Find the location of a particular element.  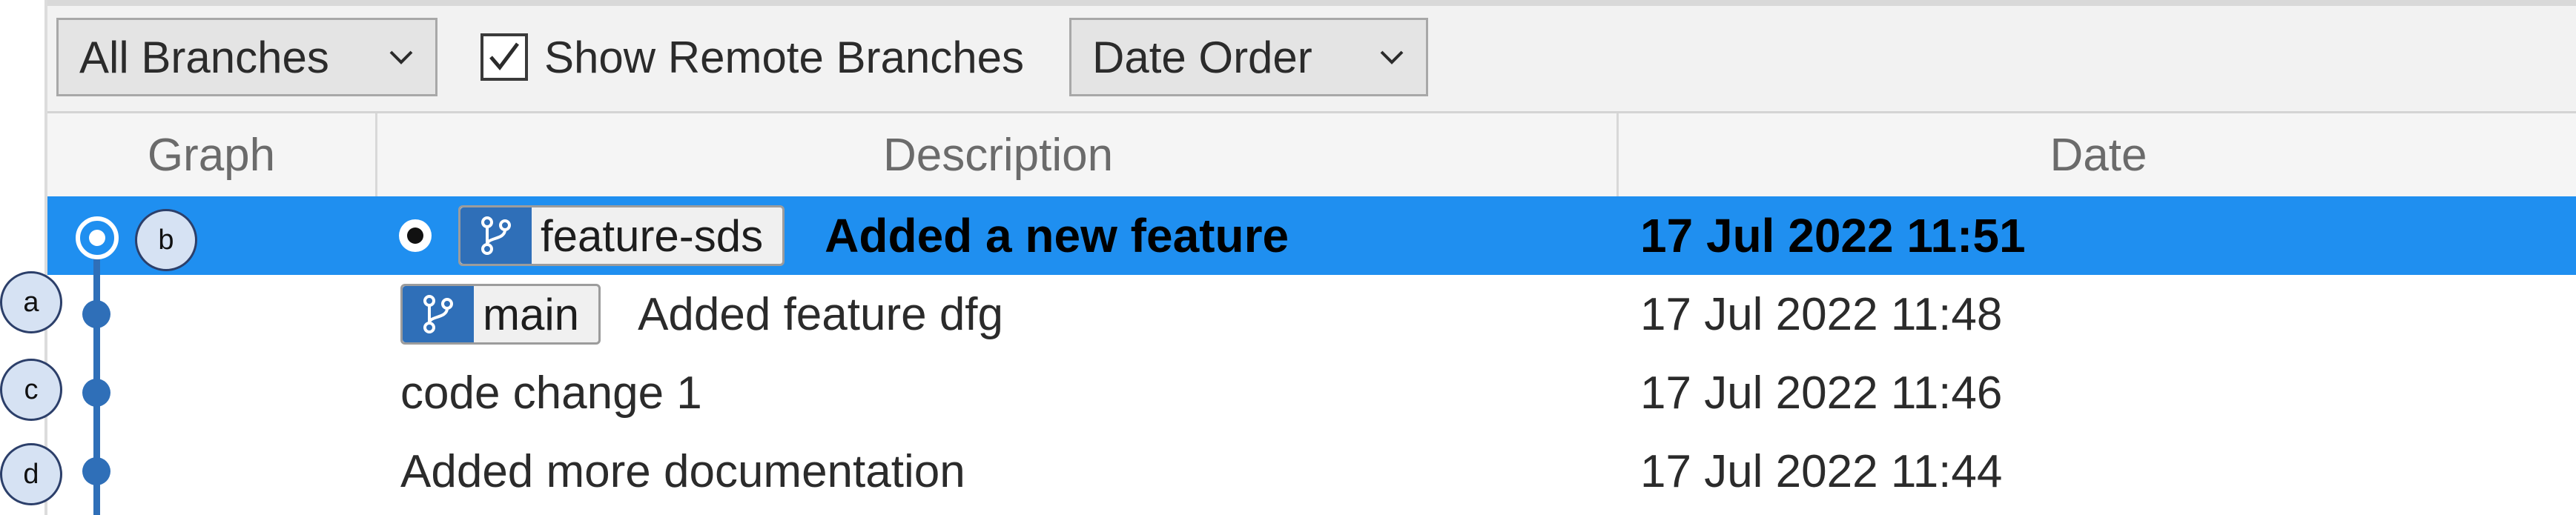

graph-column-header: Graph is located at coordinates (211, 154).